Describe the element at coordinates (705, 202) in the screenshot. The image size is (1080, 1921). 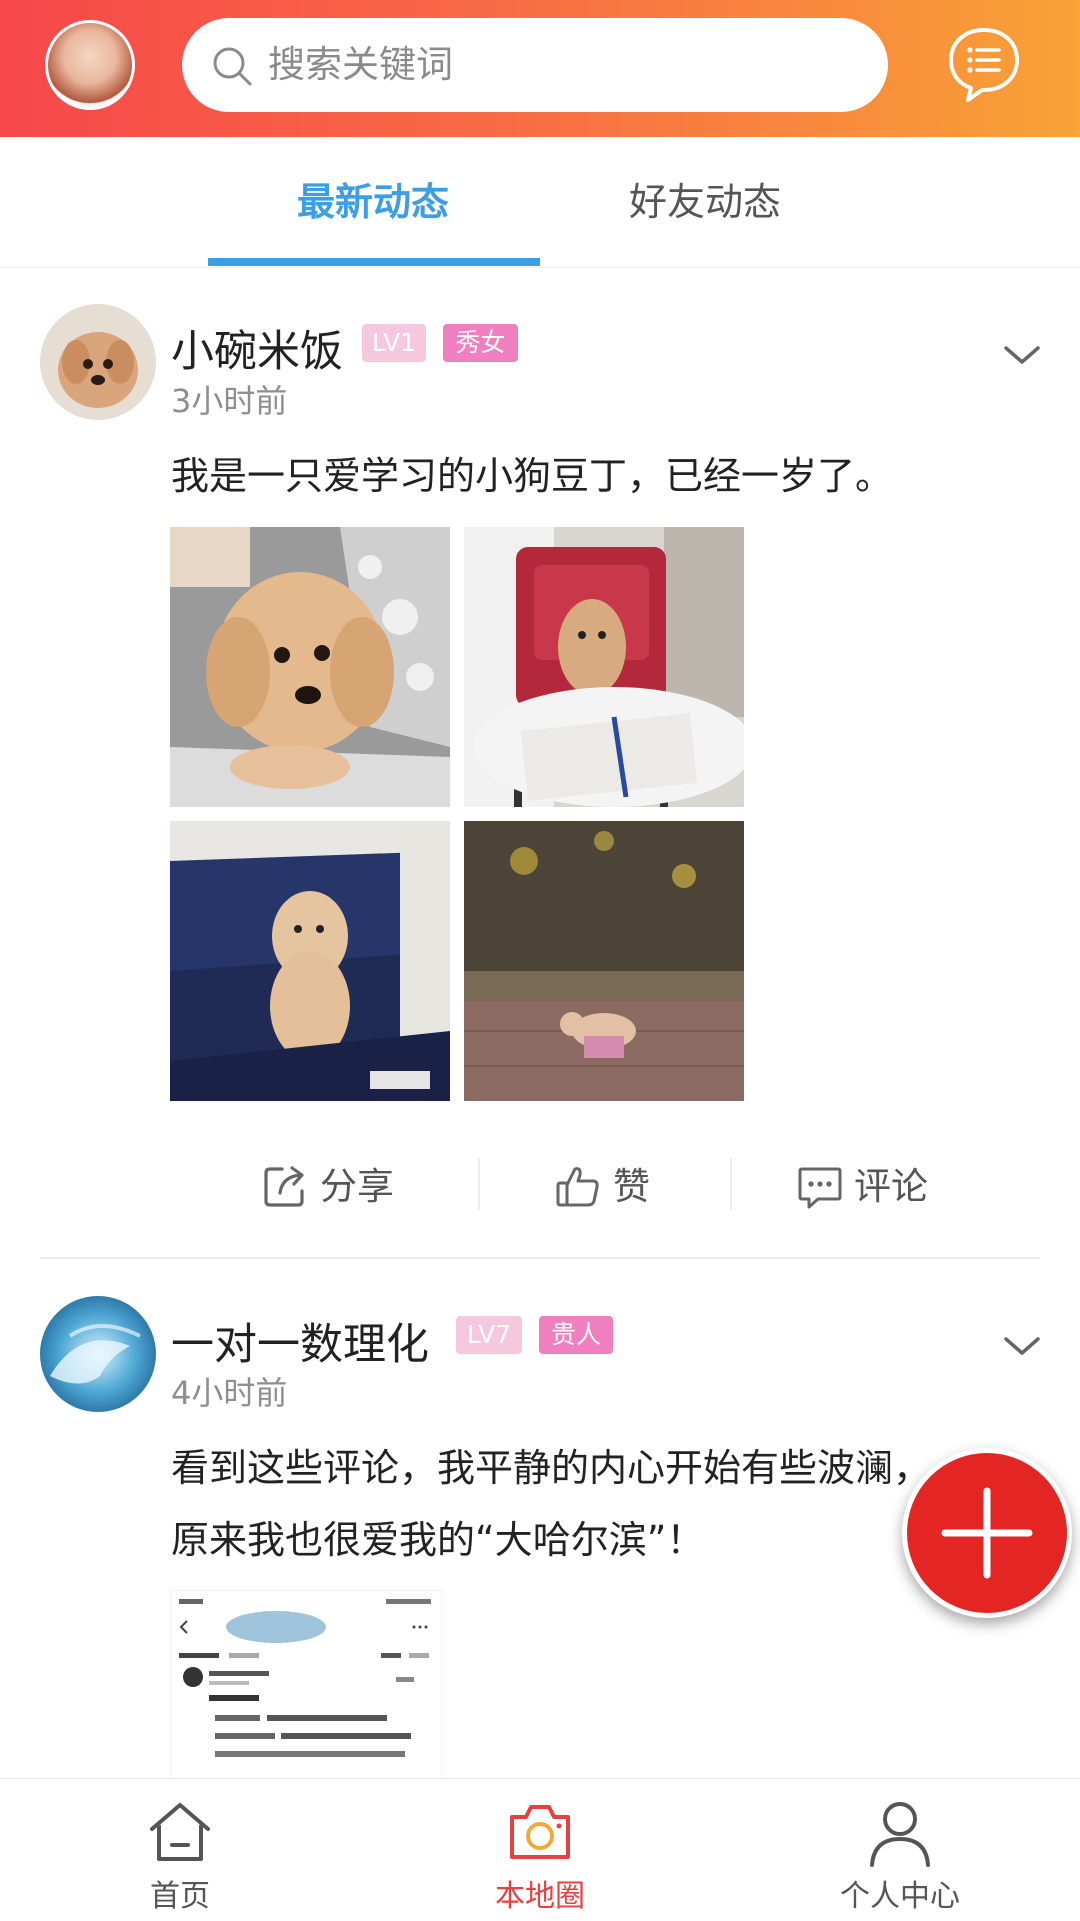
I see `tab-friends: 好友动态` at that location.